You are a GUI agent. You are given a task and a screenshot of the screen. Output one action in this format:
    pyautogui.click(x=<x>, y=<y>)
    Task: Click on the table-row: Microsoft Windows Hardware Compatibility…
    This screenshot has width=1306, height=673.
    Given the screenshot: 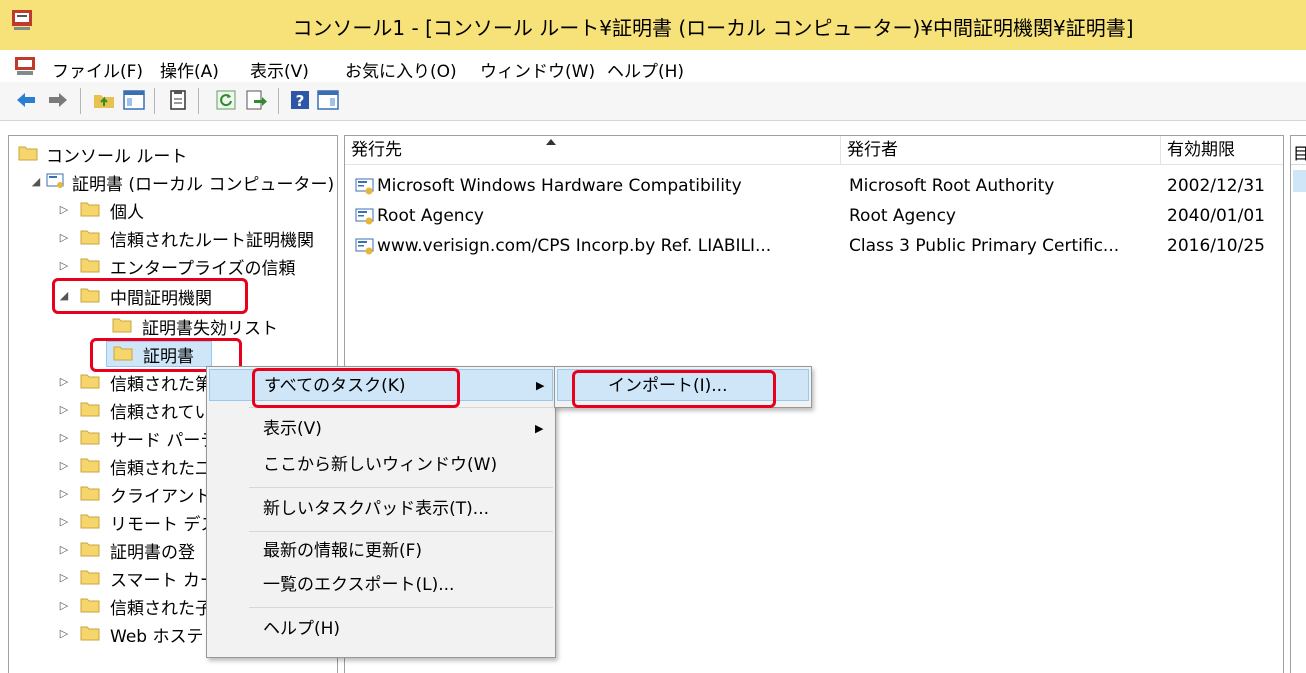 What is the action you would take?
    pyautogui.click(x=814, y=186)
    